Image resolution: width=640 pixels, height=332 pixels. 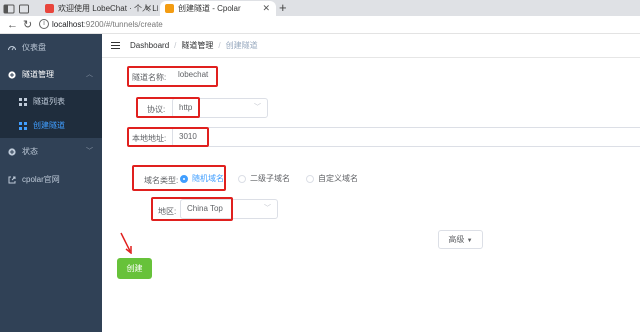 I want to click on sidebar: 仪表盘 隧道管理 ︿ 隧道列表 创建隧道 状态 ﹀ cpolar官网, so click(x=51, y=183).